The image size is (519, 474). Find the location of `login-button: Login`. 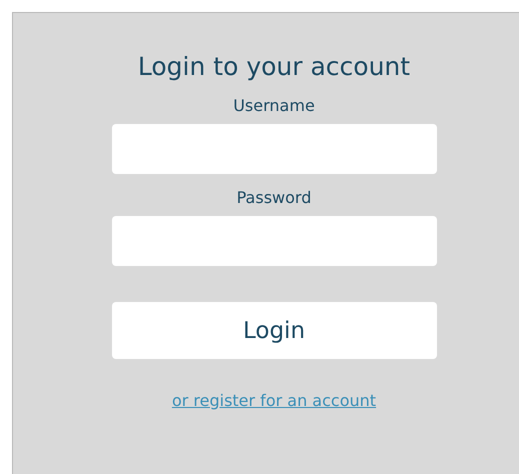

login-button: Login is located at coordinates (274, 330).